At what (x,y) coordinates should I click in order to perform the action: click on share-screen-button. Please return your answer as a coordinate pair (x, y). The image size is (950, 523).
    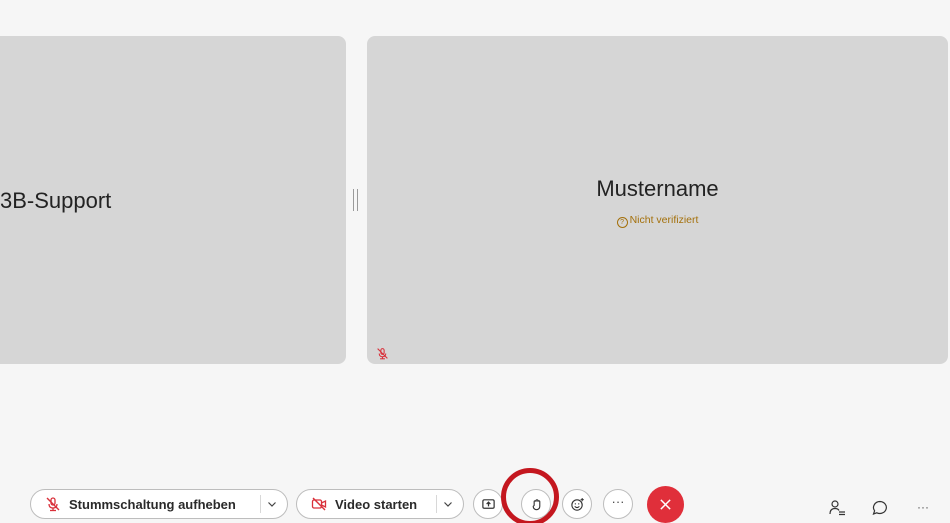
    Looking at the image, I should click on (488, 504).